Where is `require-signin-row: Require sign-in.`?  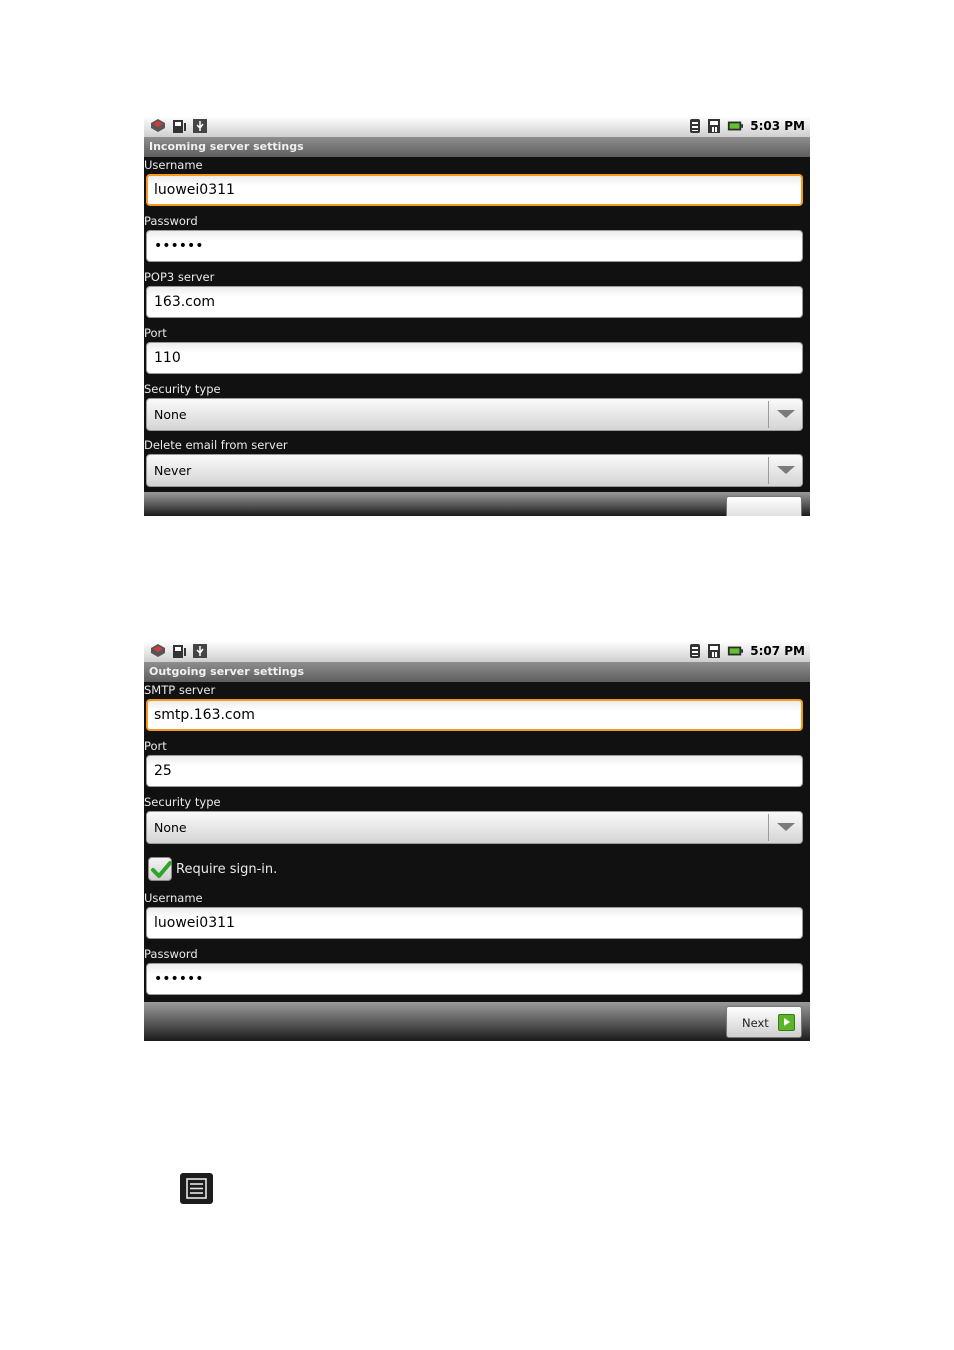 require-signin-row: Require sign-in. is located at coordinates (212, 869).